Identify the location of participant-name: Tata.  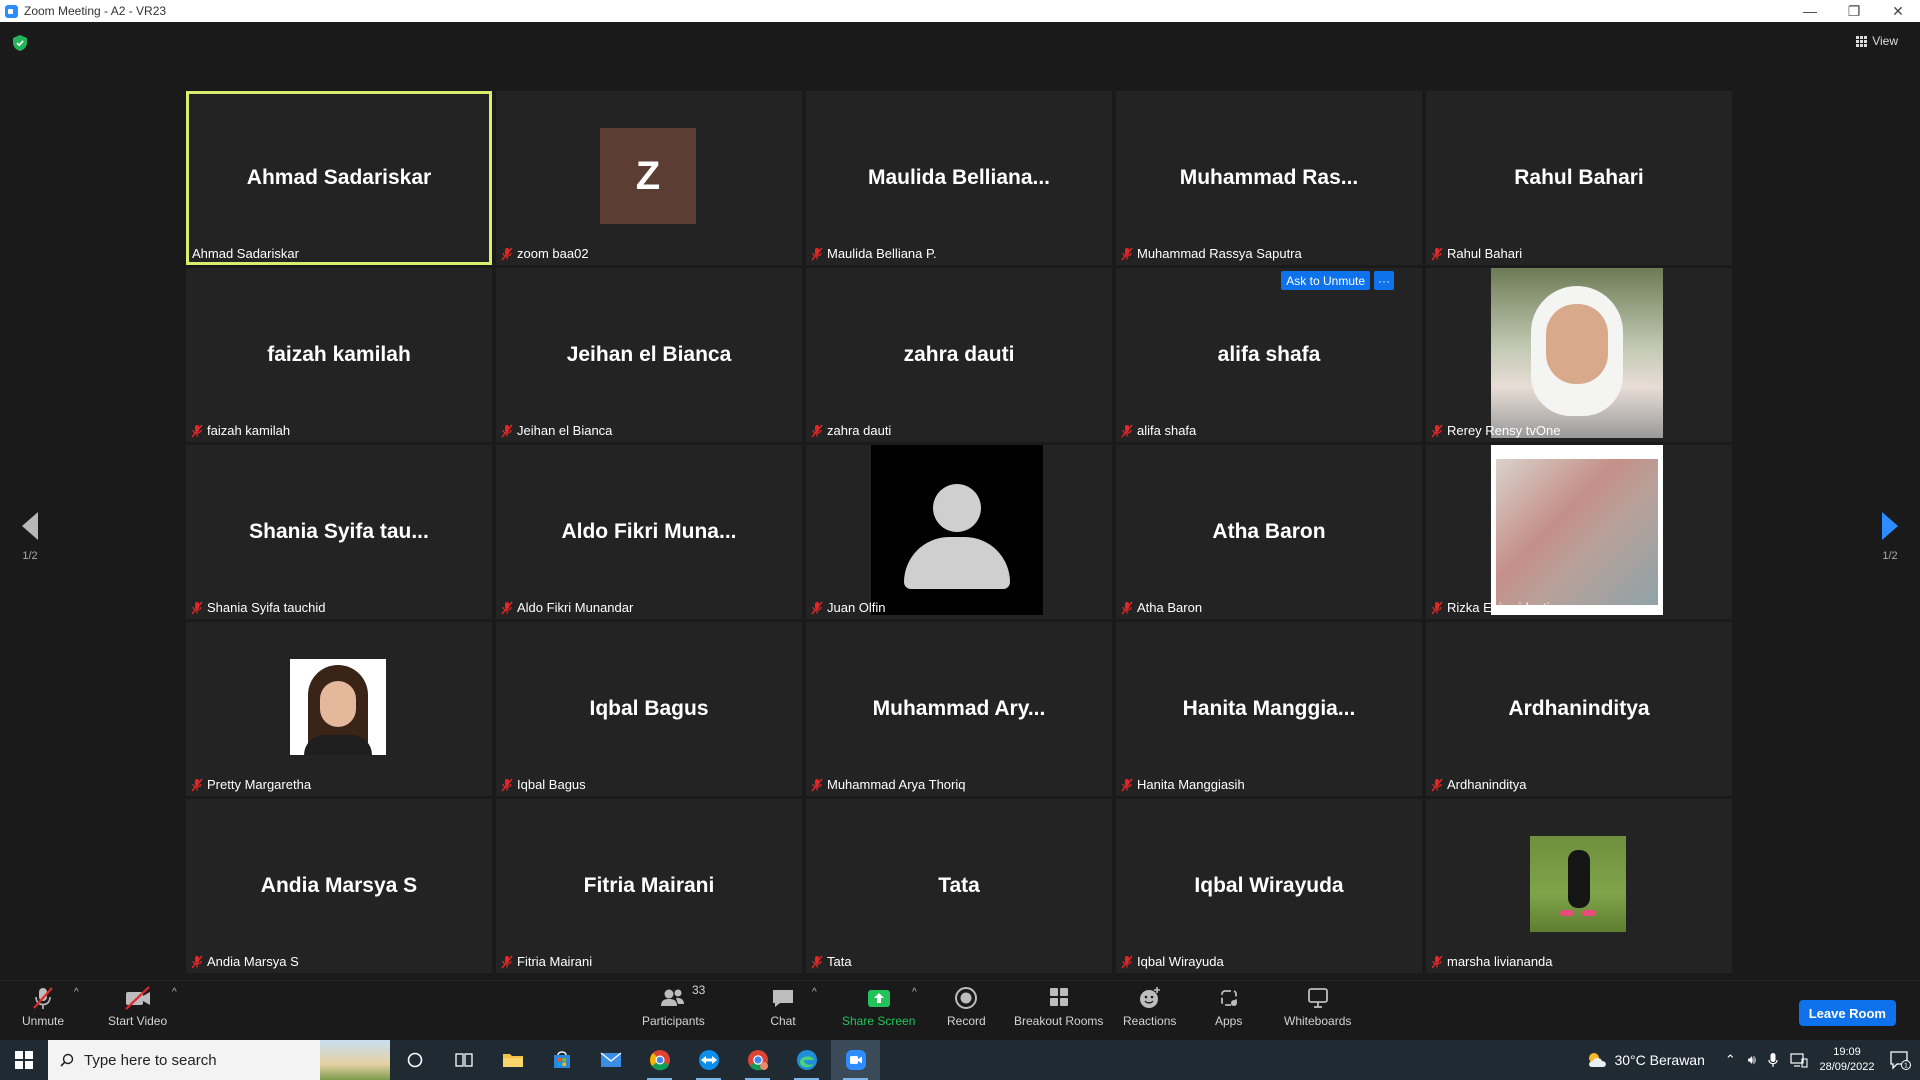
(839, 961).